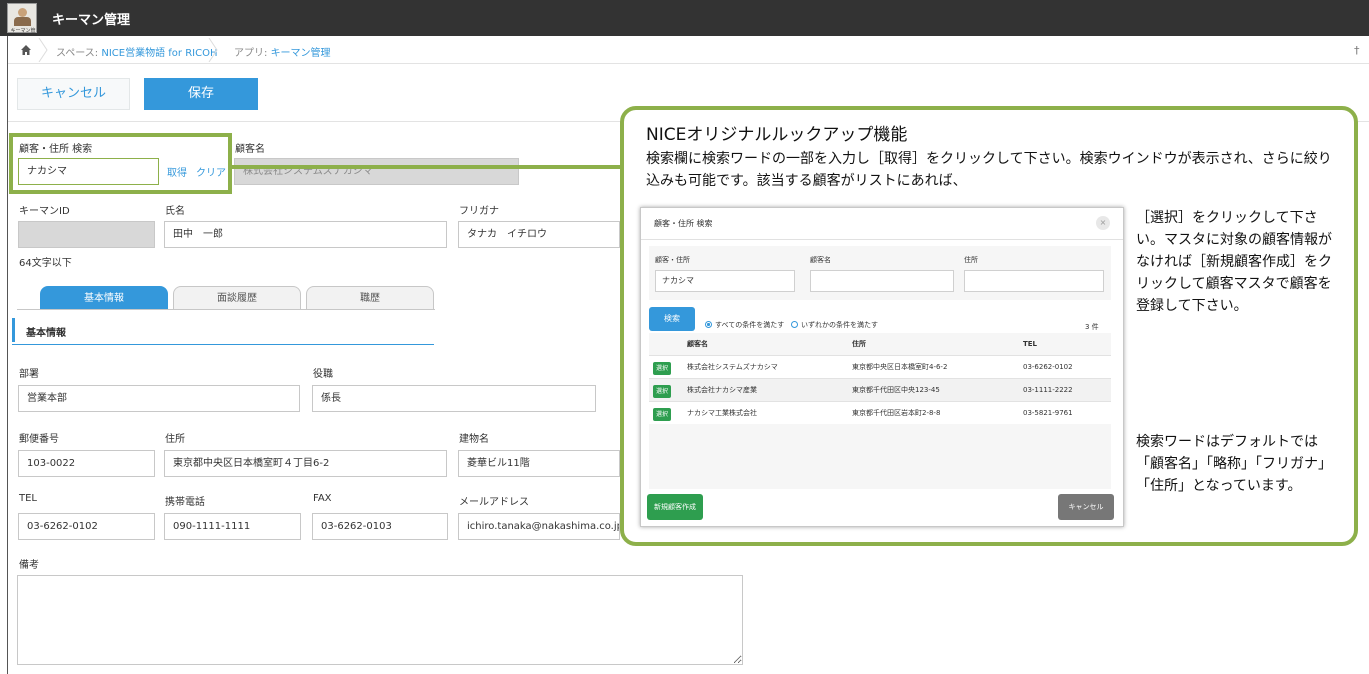  Describe the element at coordinates (539, 526) in the screenshot. I see `email-input: ichiro.tanaka@nakashima.co.jp` at that location.